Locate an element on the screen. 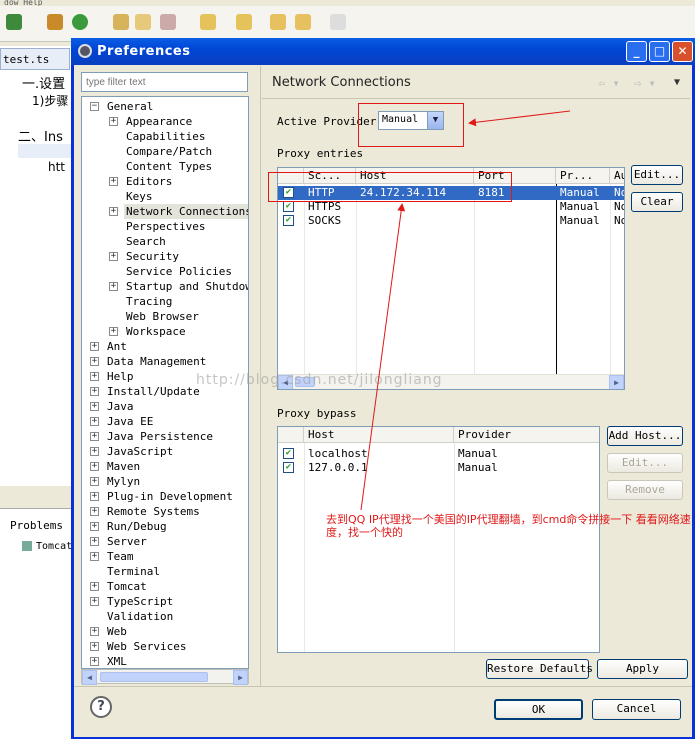 This screenshot has height=739, width=695. tree-item: Plug-in Development is located at coordinates (170, 496).